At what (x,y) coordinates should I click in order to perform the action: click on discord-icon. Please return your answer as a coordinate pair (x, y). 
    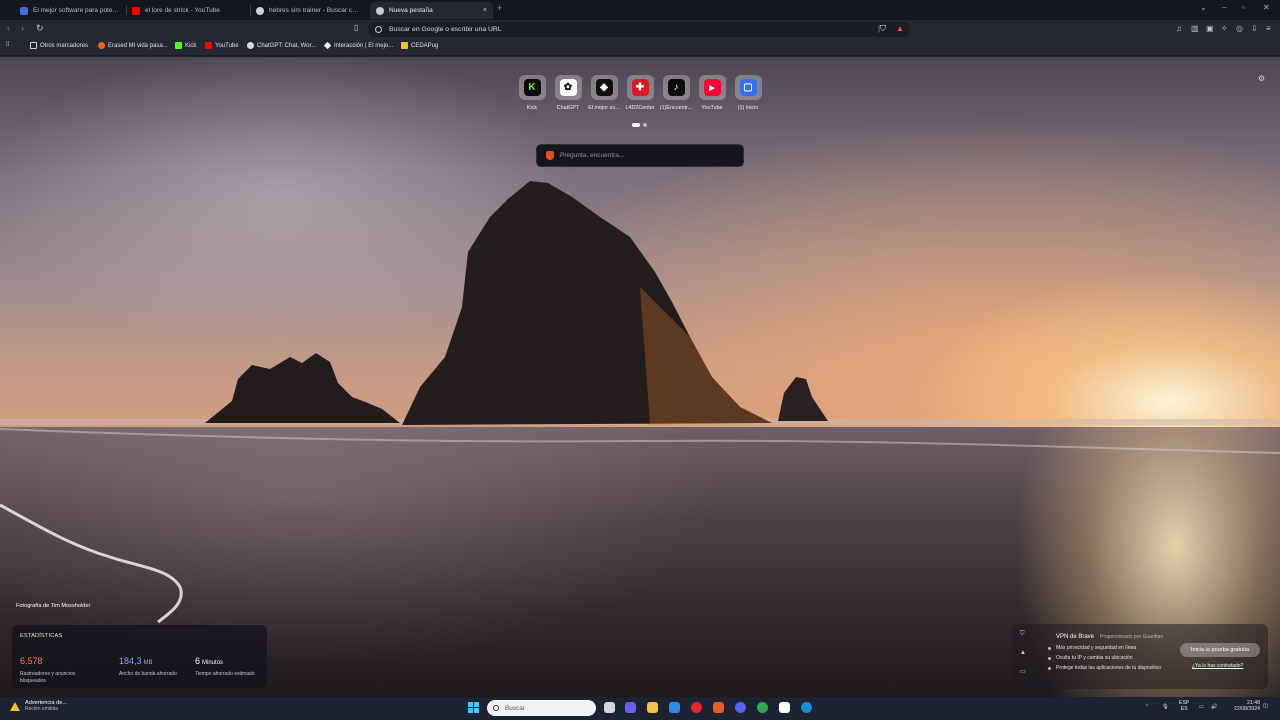
    Looking at the image, I should click on (740, 707).